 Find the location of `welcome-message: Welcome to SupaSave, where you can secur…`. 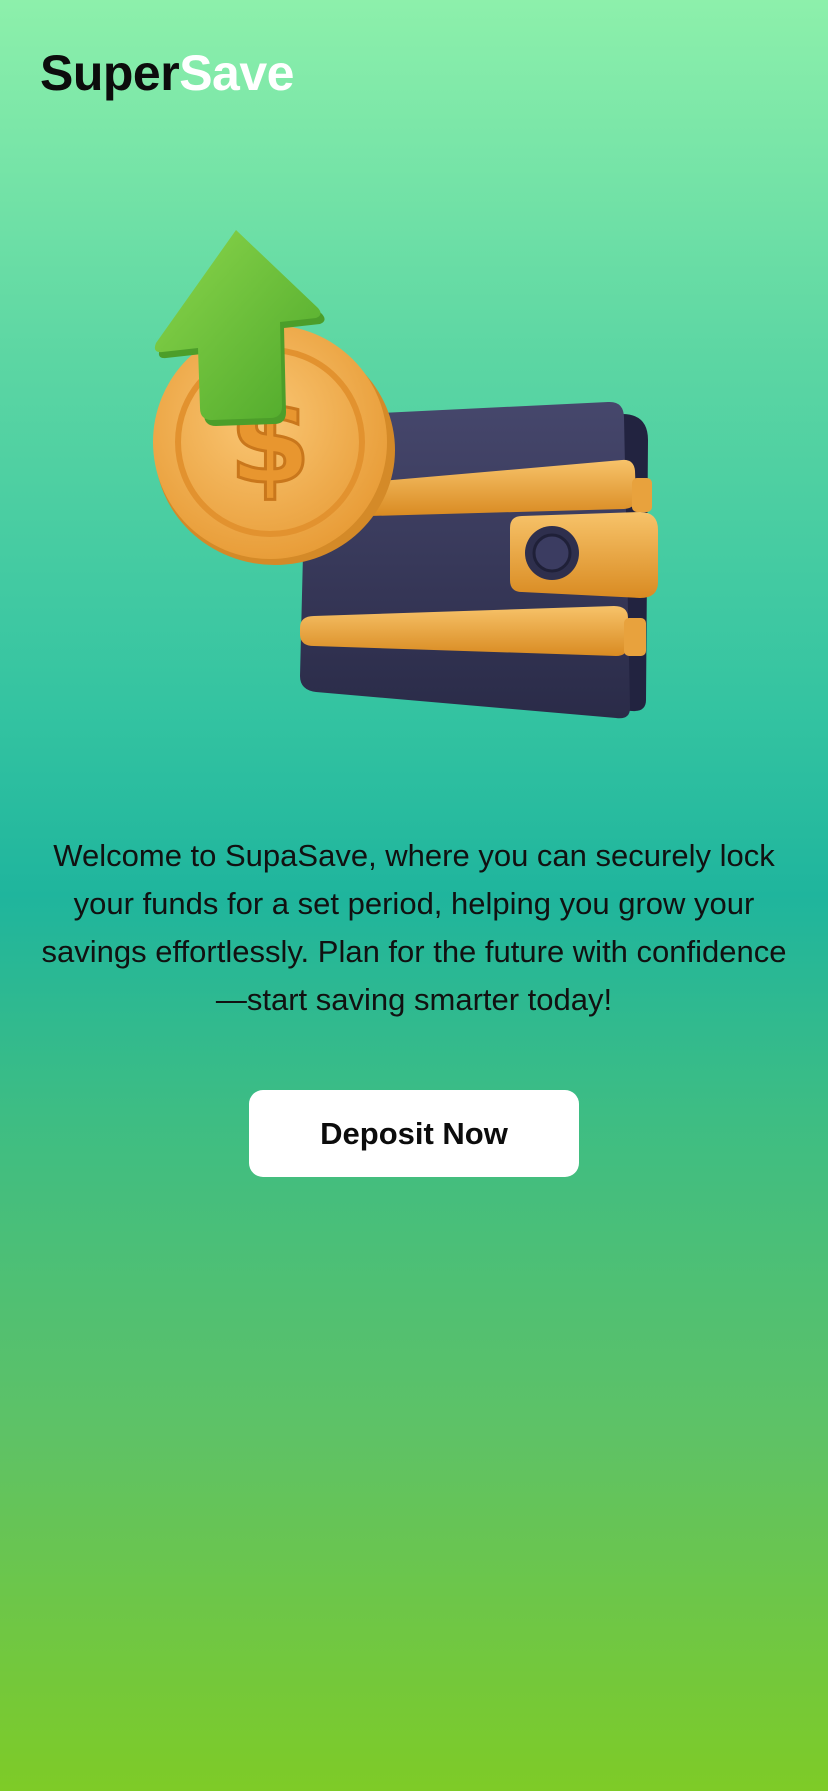

welcome-message: Welcome to SupaSave, where you can secur… is located at coordinates (414, 927).